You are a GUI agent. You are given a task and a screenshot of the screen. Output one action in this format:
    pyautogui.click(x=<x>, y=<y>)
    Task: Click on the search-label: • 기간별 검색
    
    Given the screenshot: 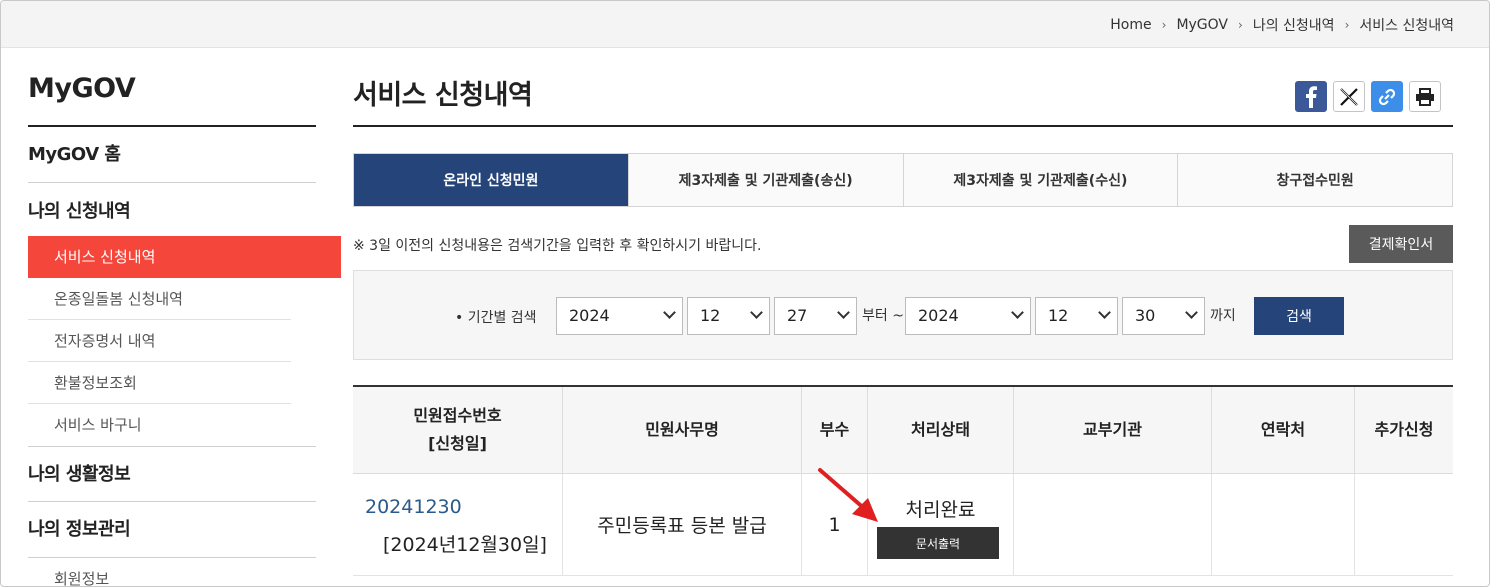 What is the action you would take?
    pyautogui.click(x=496, y=318)
    